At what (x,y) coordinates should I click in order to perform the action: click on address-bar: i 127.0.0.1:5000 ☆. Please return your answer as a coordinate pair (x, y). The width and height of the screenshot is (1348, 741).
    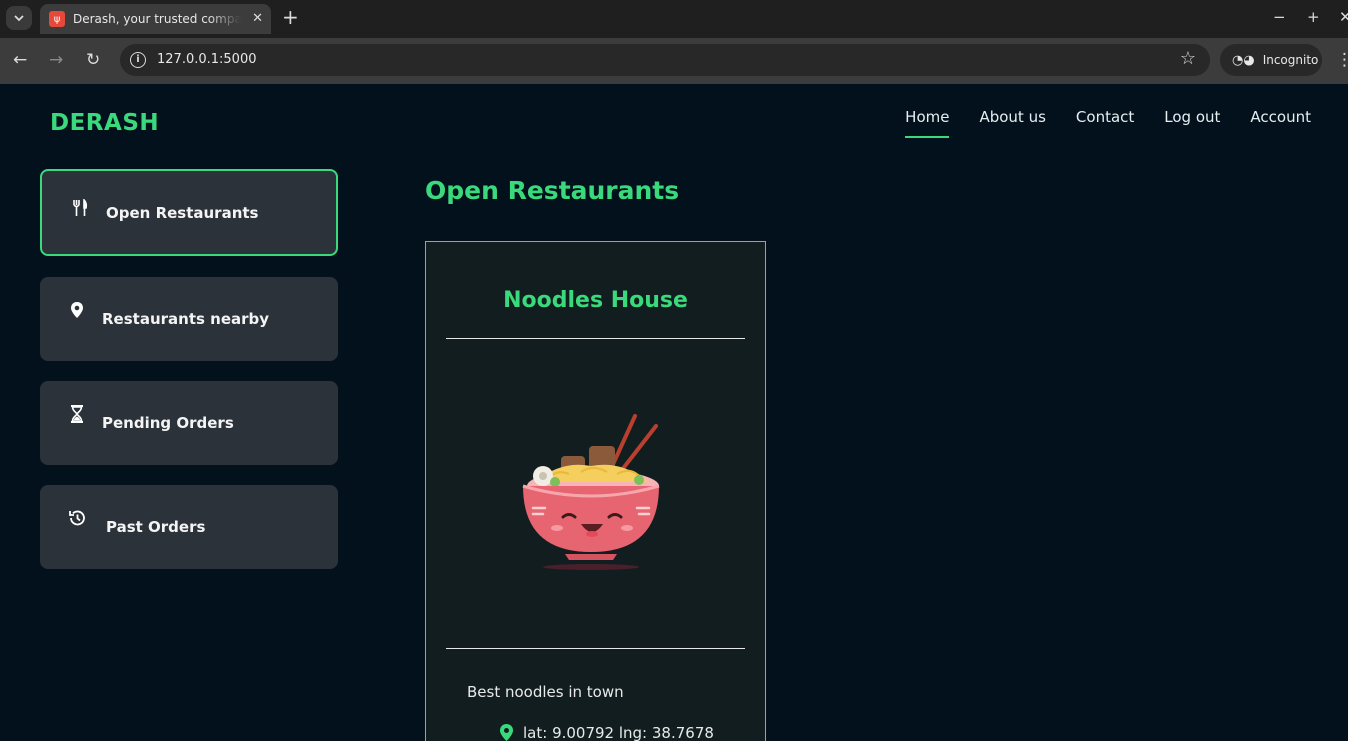
    Looking at the image, I should click on (665, 60).